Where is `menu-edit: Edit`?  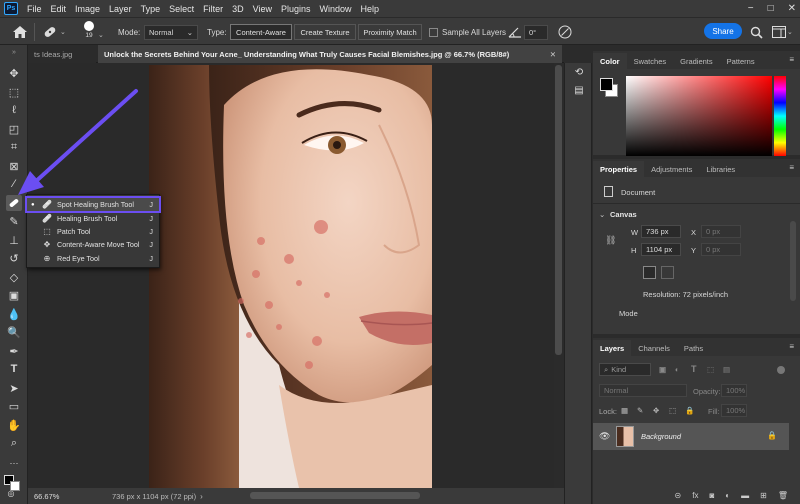 menu-edit: Edit is located at coordinates (59, 9).